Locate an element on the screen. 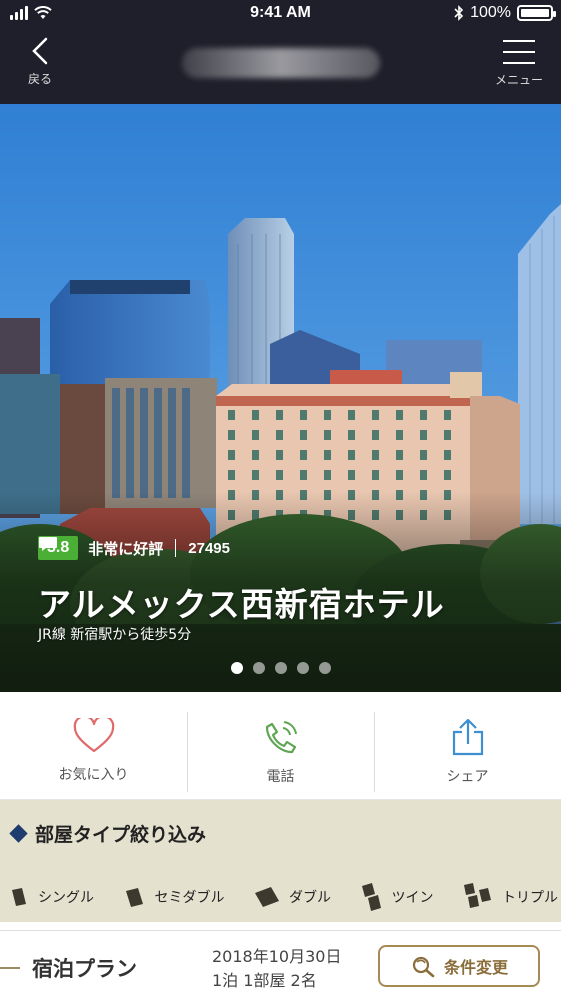 This screenshot has height=1002, width=561. share-button: シェア is located at coordinates (467, 745).